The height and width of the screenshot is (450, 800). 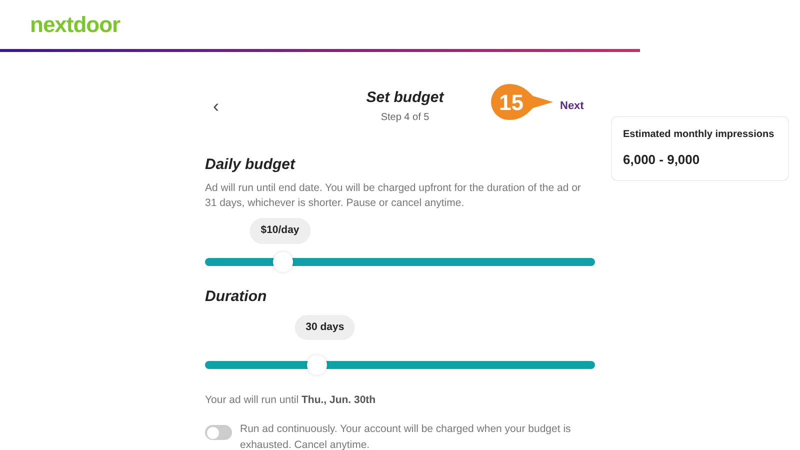 What do you see at coordinates (406, 436) in the screenshot?
I see `toggle-label: Run ad continuously. Your account will be charged when your budget is exhausted. Cancel anytime.` at bounding box center [406, 436].